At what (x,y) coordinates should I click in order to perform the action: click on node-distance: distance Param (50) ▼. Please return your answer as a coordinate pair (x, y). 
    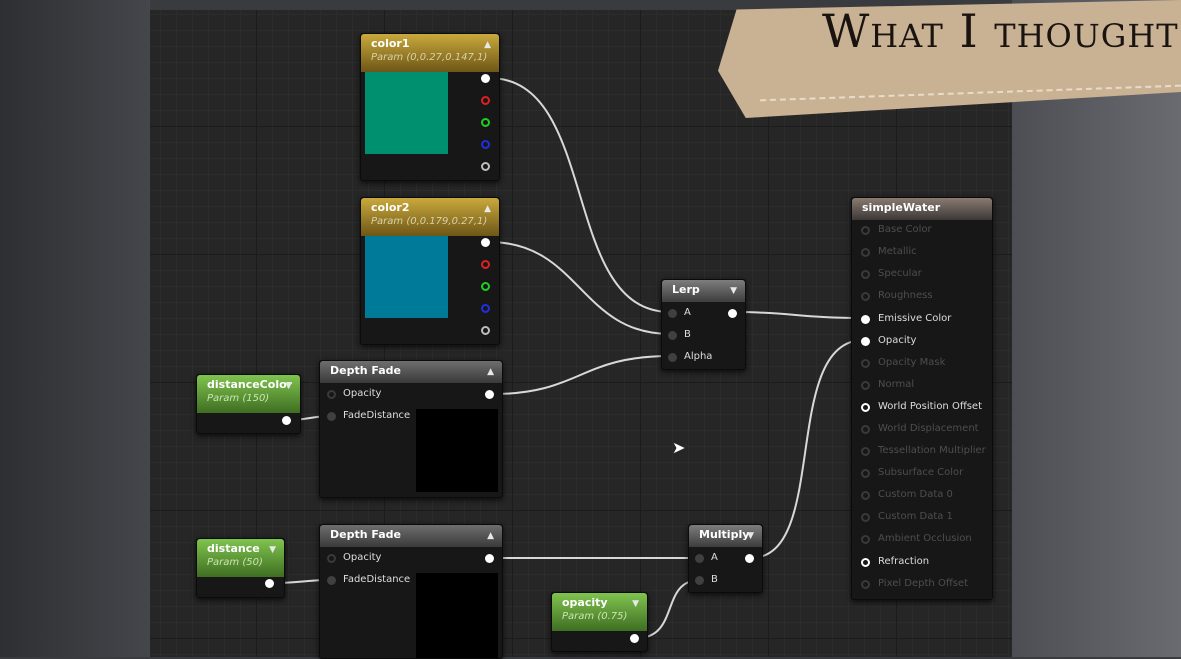
    Looking at the image, I should click on (240, 568).